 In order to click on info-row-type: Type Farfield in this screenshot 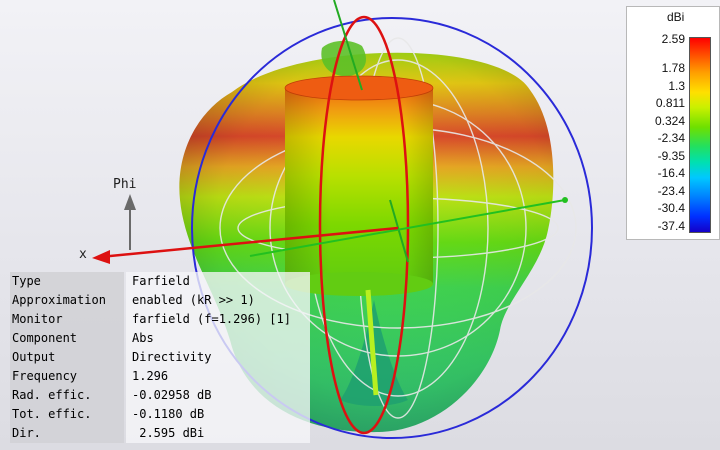, I will do `click(160, 281)`.